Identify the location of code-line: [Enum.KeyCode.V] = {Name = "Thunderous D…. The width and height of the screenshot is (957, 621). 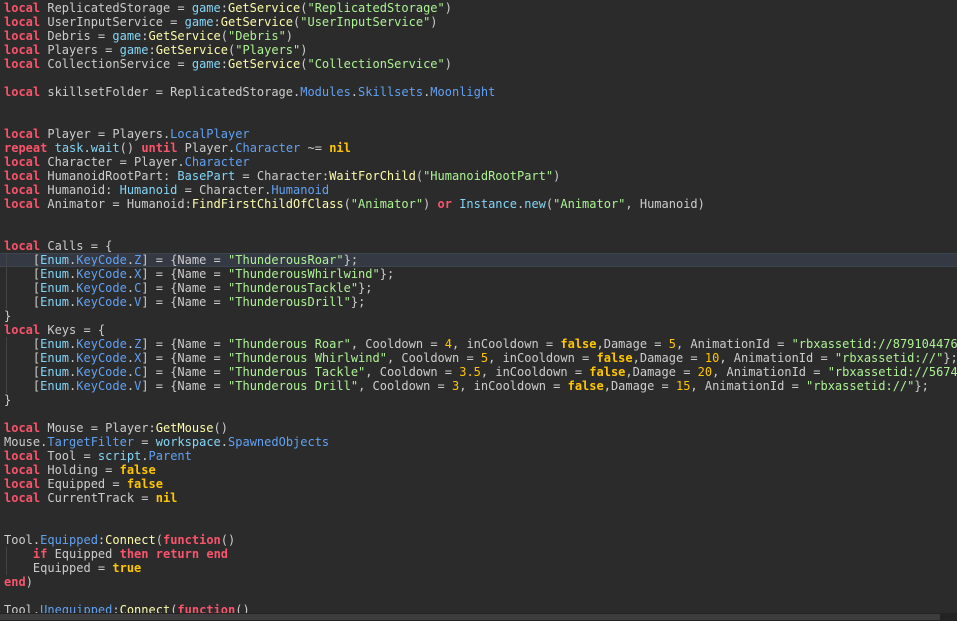
(478, 386).